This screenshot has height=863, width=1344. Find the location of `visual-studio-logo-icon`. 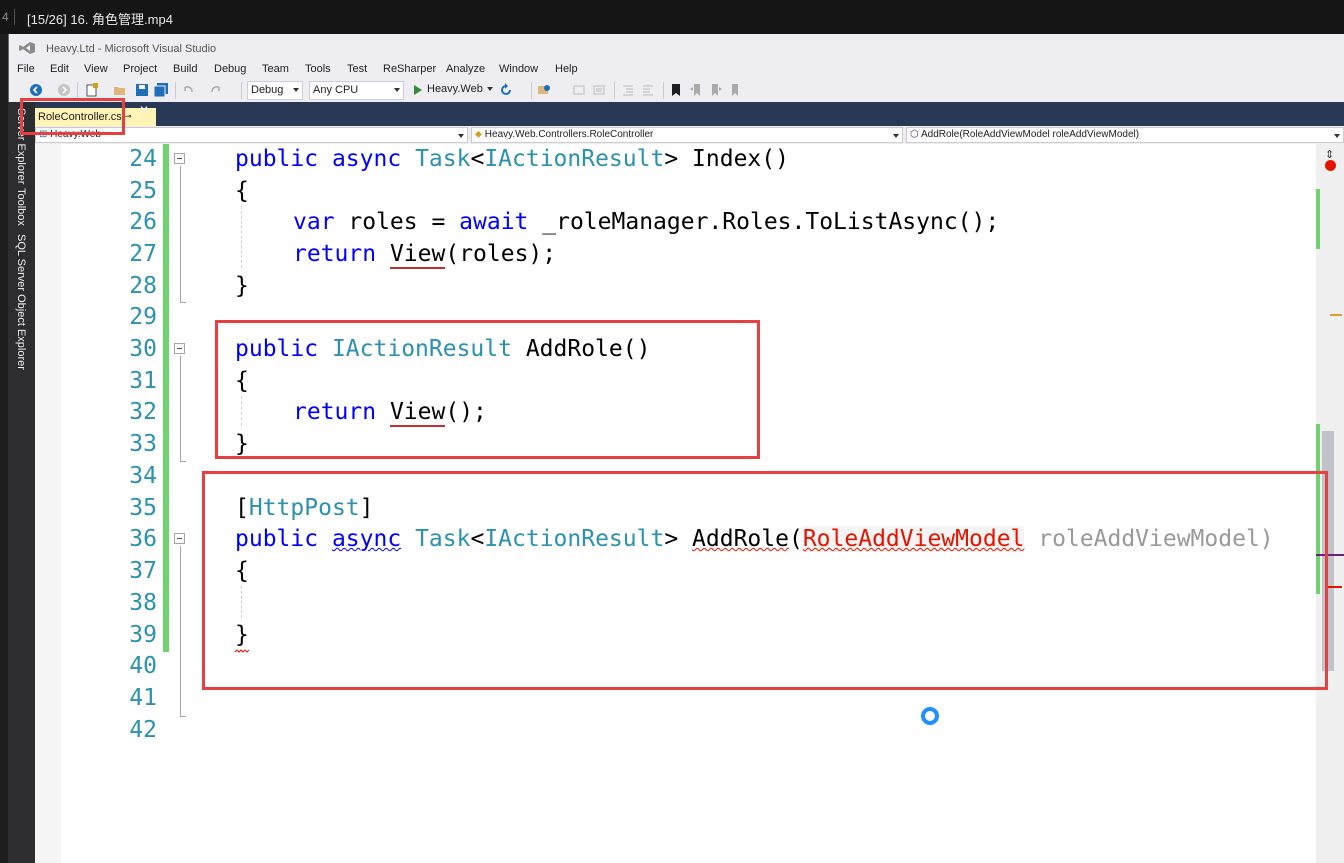

visual-studio-logo-icon is located at coordinates (27, 48).